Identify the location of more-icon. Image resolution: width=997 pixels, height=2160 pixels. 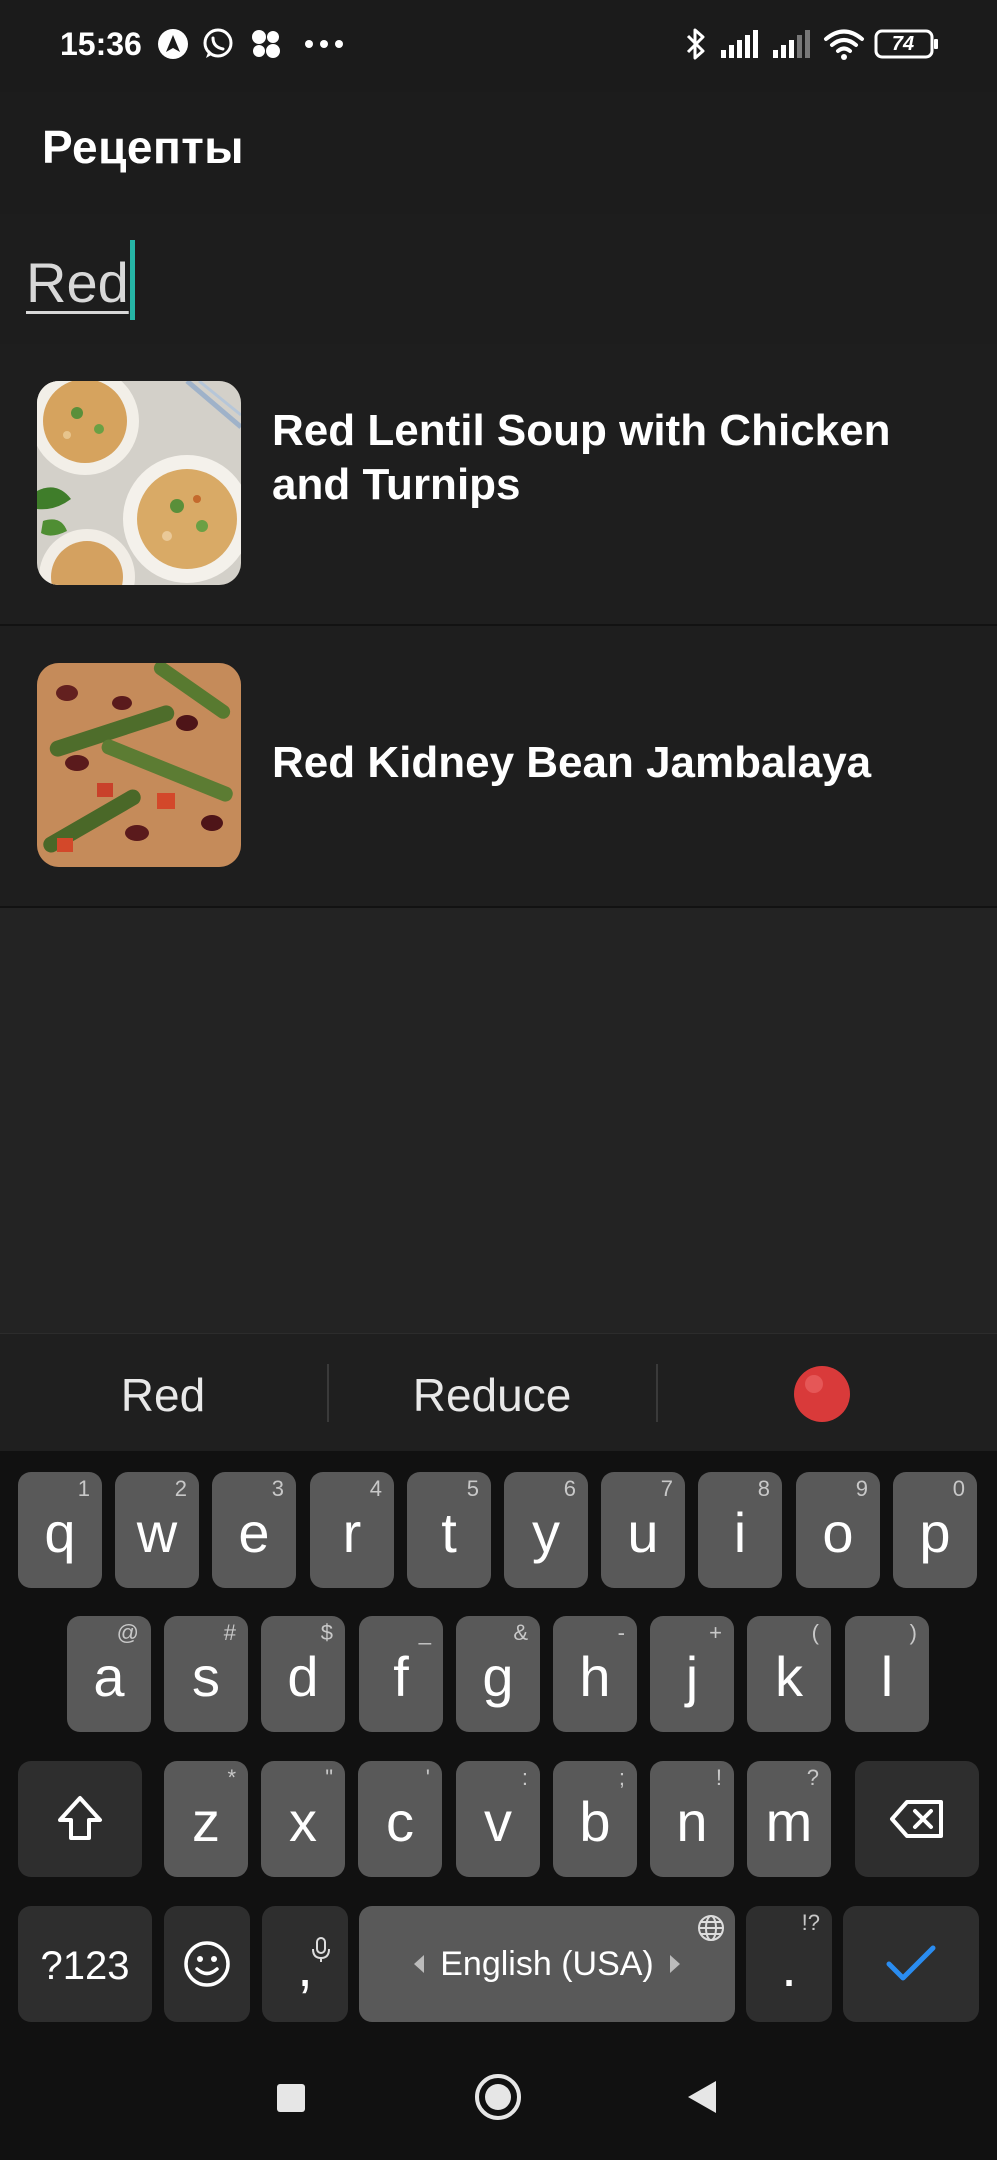
(324, 44).